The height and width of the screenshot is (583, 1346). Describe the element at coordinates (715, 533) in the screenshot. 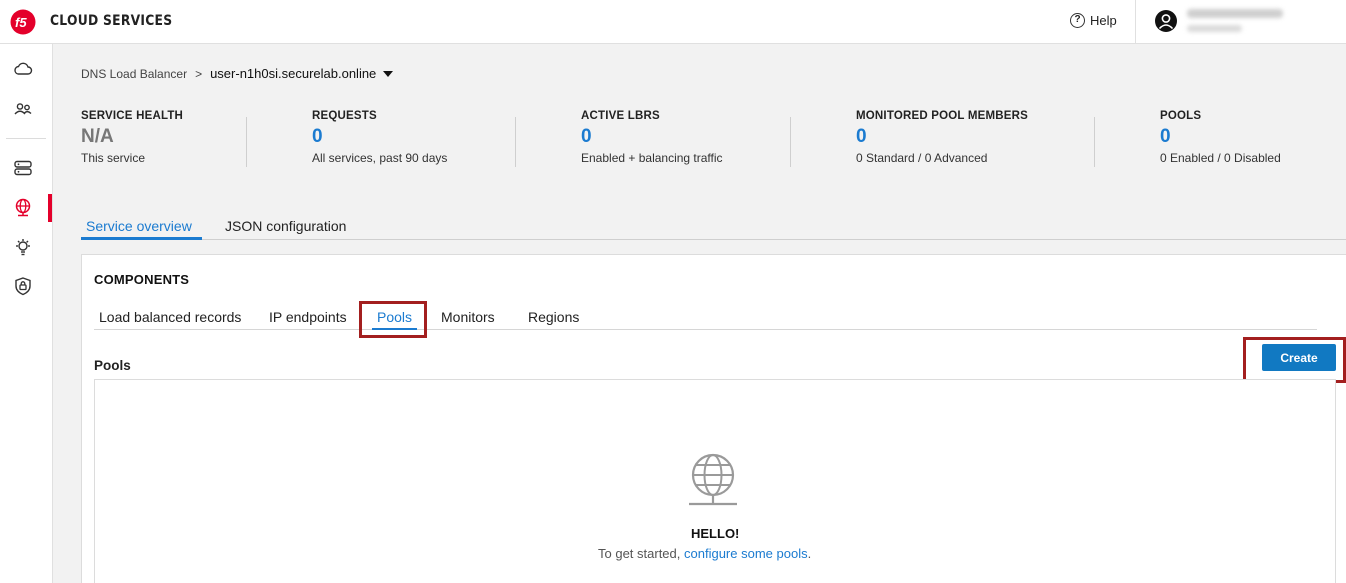

I see `empty-state-title: HELLO!` at that location.